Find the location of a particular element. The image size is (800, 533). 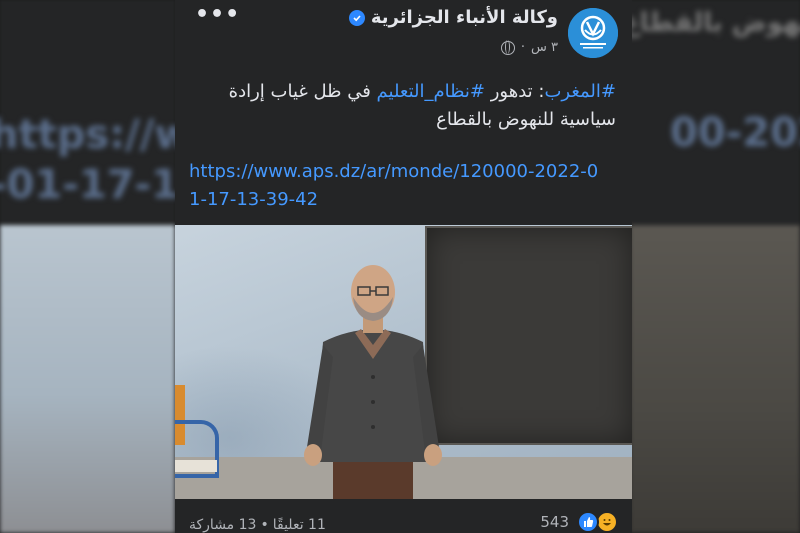

hashtag-education-system: #نظام_التعليم is located at coordinates (431, 91).